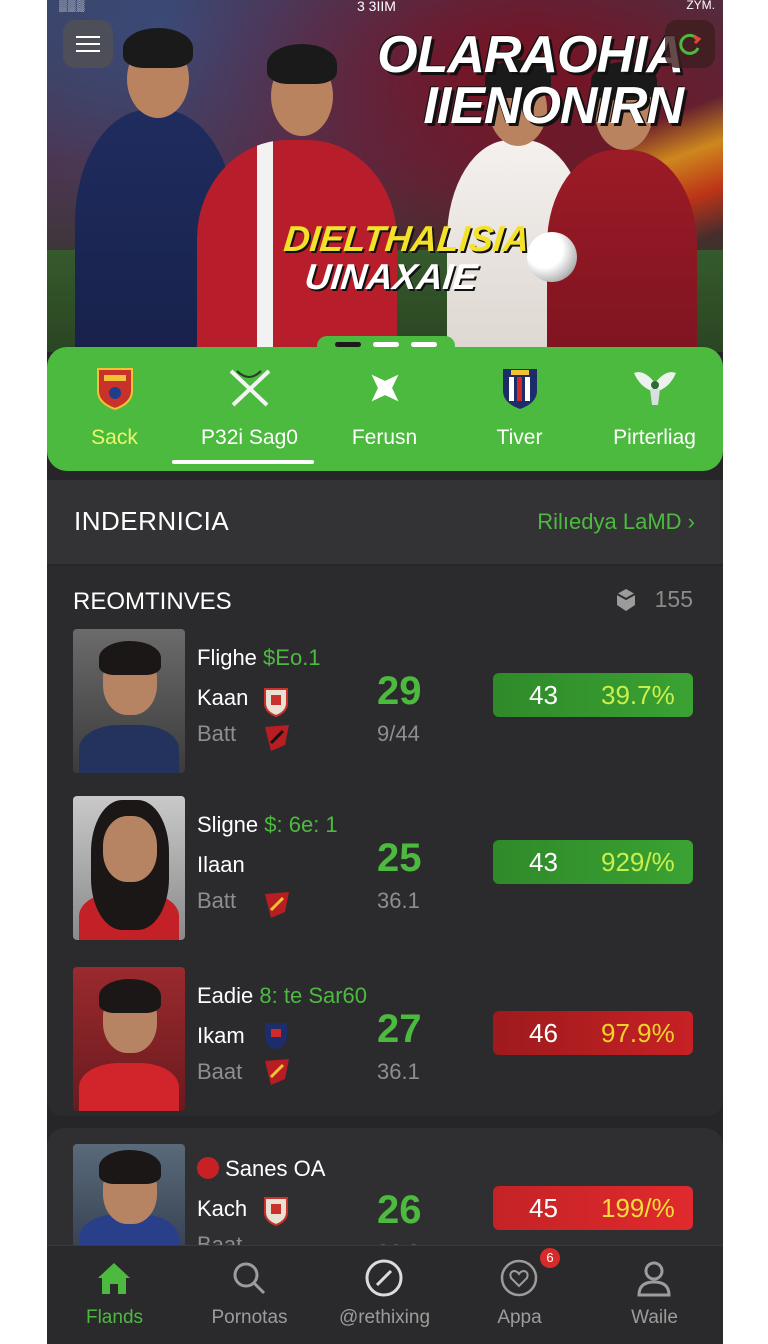 The height and width of the screenshot is (1344, 768). What do you see at coordinates (114, 1278) in the screenshot?
I see `home-icon` at bounding box center [114, 1278].